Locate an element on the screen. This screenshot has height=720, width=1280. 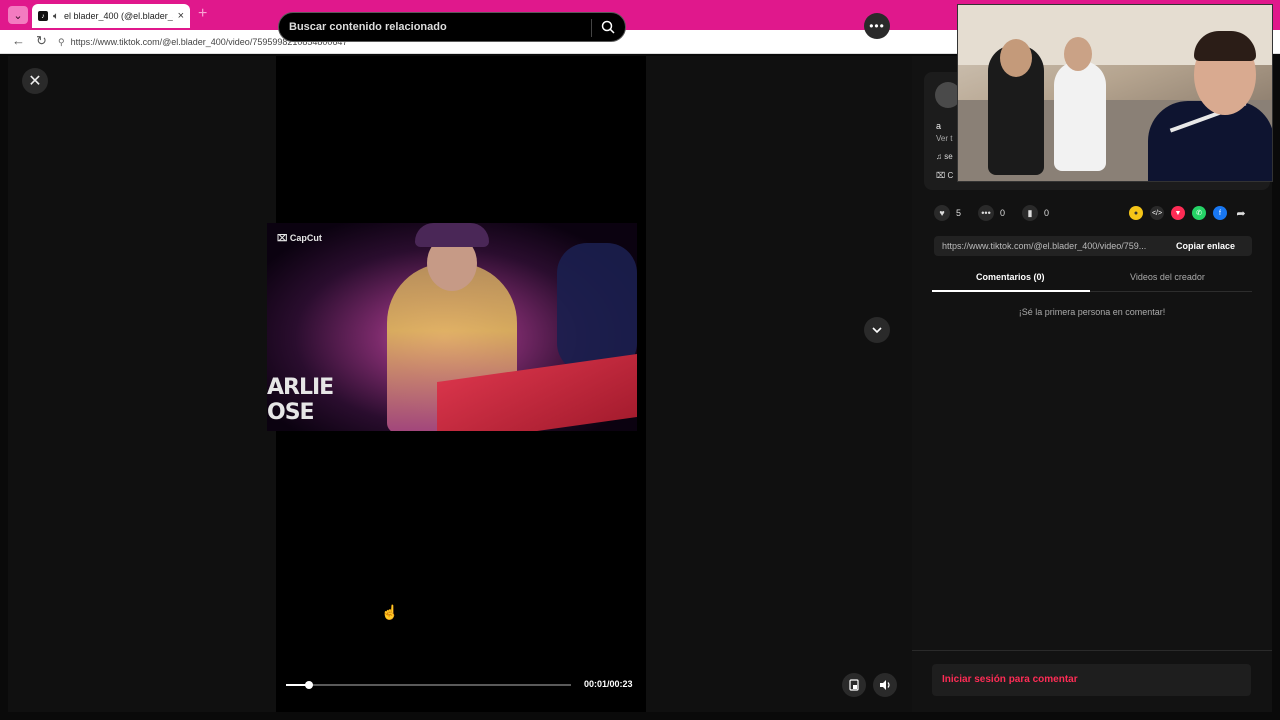
volume-icon is located at coordinates (884, 685).